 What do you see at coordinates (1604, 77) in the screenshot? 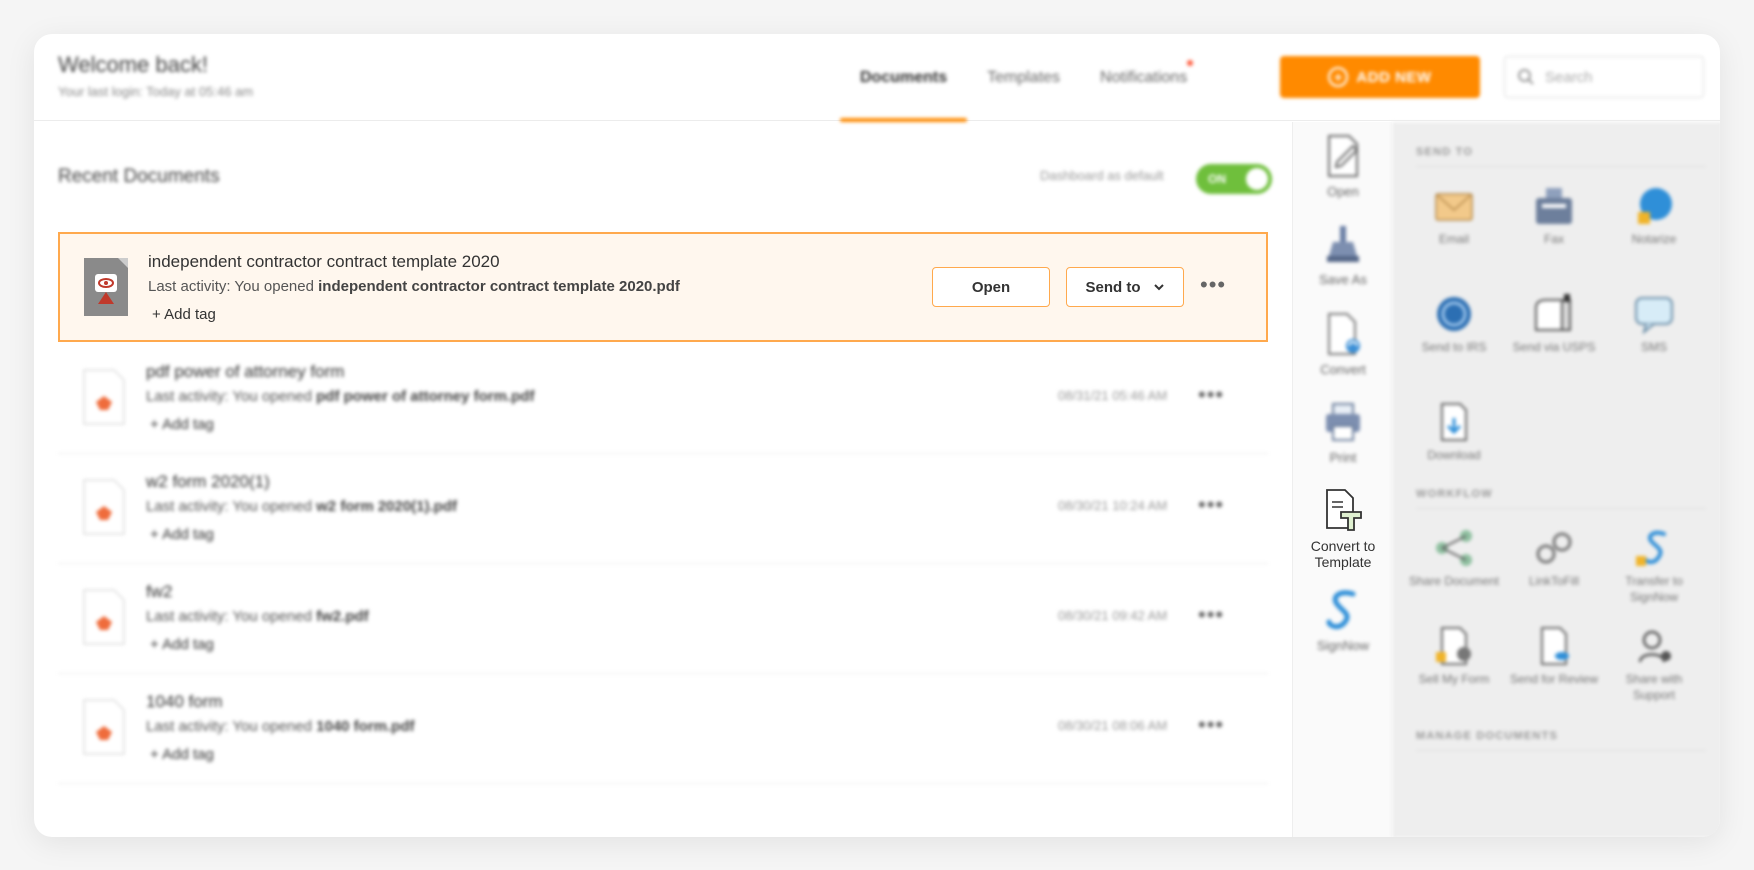
I see `search-input: Search` at bounding box center [1604, 77].